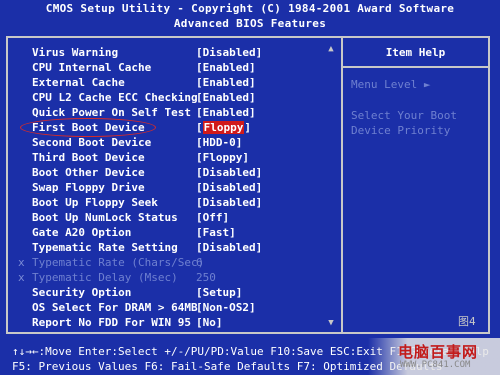  I want to click on setting-label: Typematic Delay (Msec), so click(105, 277).